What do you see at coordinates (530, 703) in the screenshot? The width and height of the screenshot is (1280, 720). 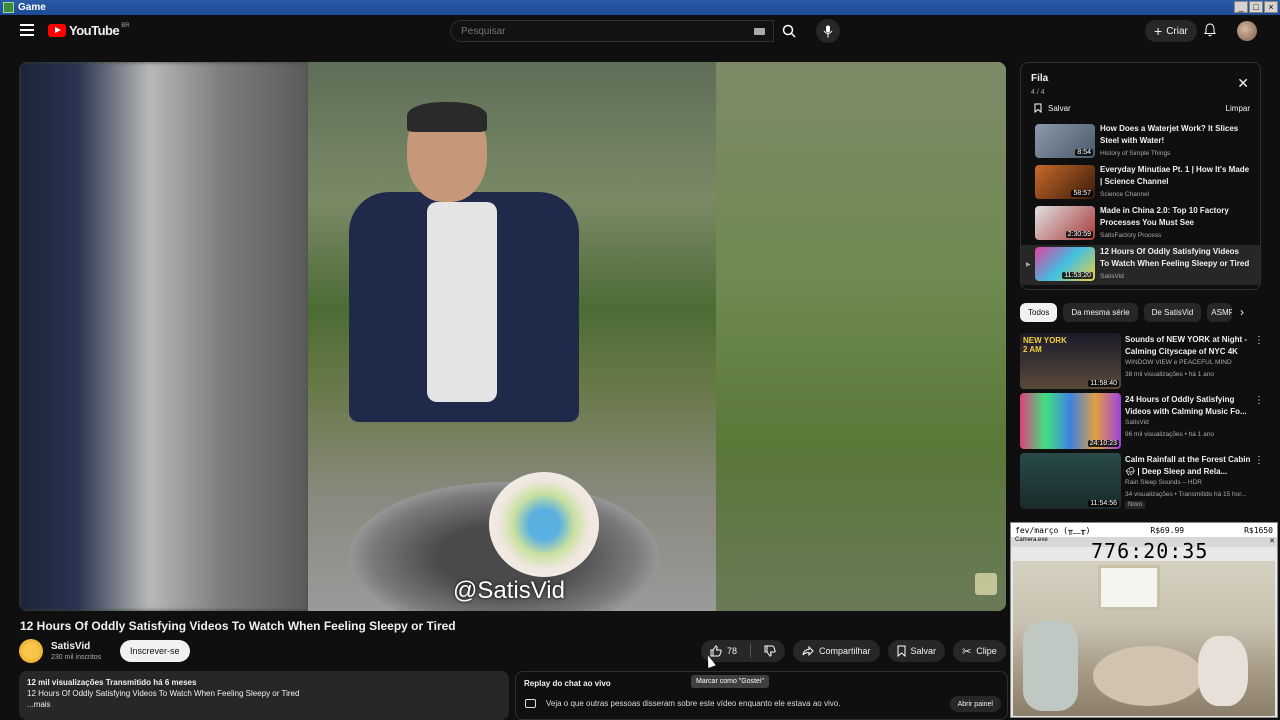 I see `chat-icon` at bounding box center [530, 703].